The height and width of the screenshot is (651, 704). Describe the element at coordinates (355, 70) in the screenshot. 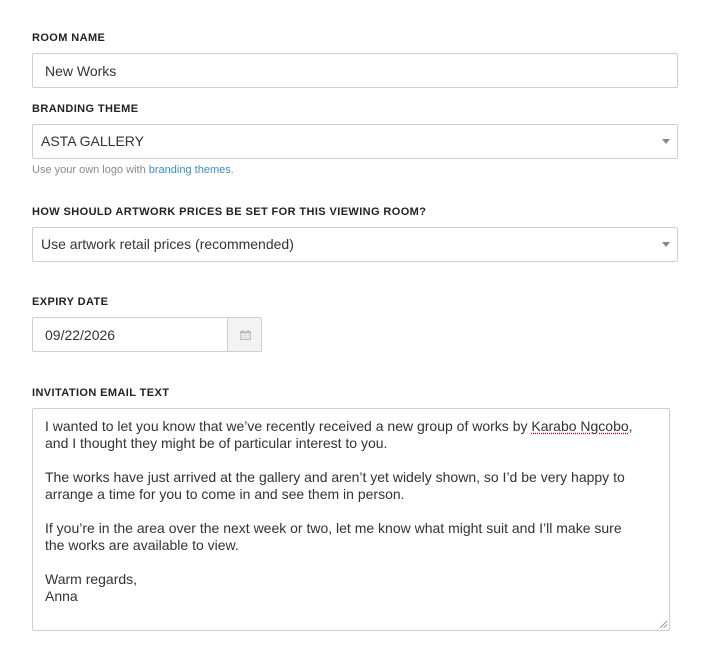

I see `room-name-input` at that location.